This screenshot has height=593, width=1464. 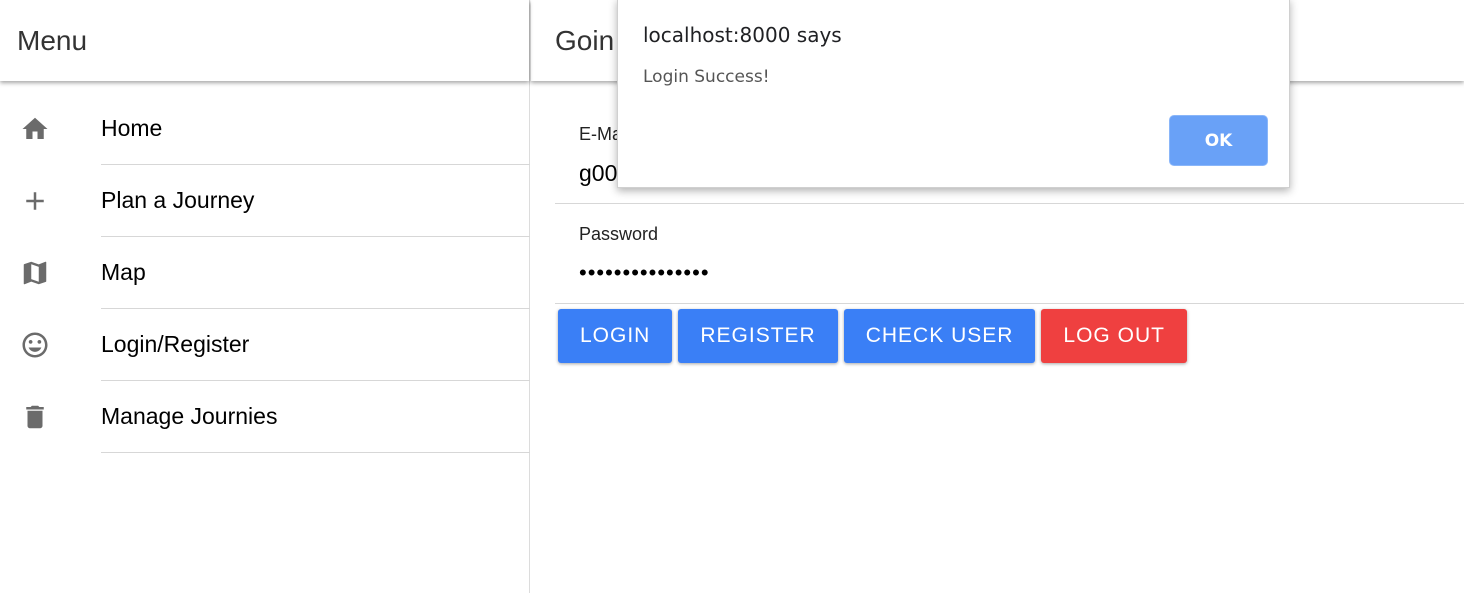 What do you see at coordinates (758, 336) in the screenshot?
I see `register-button: REGISTER` at bounding box center [758, 336].